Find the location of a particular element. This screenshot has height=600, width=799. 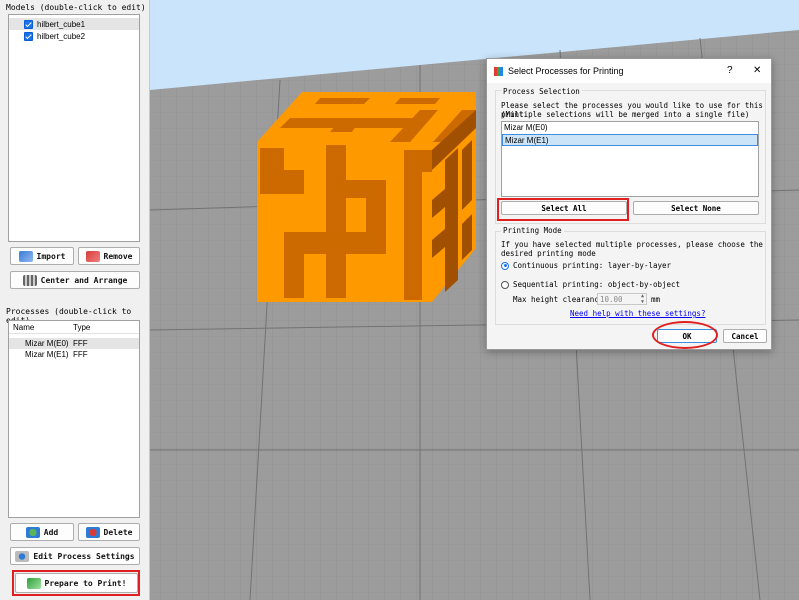

highlight-select-all is located at coordinates (563, 209).